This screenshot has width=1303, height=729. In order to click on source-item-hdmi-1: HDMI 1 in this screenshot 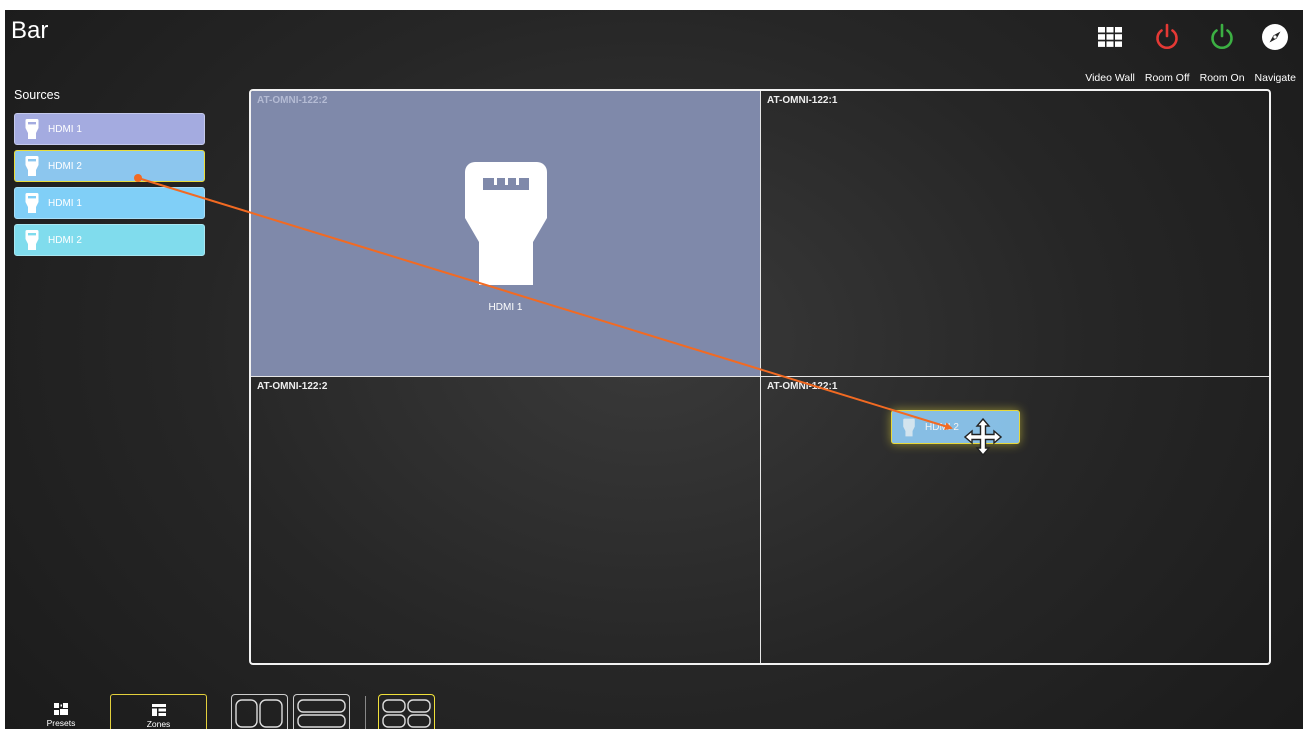, I will do `click(109, 129)`.